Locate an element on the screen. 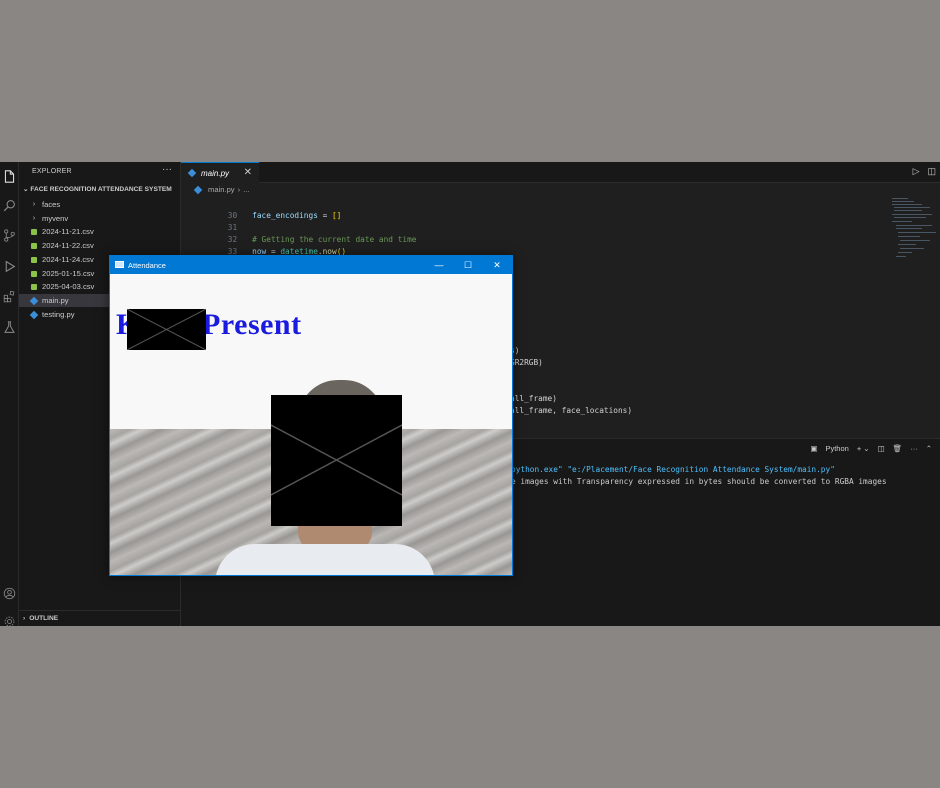 This screenshot has width=940, height=788. editor-tab-bar: main.py ✕ ▷ ◫ is located at coordinates (560, 172).